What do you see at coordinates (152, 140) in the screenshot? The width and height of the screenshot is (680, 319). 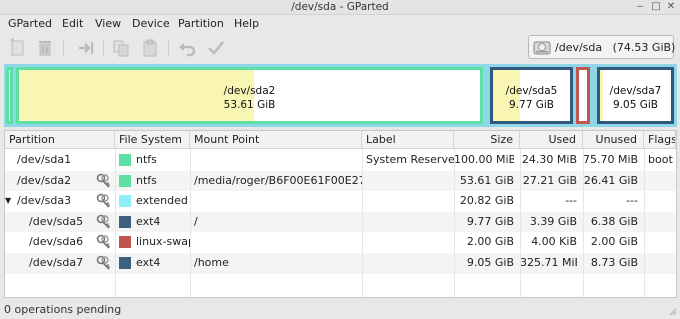 I see `column-header-filesystem: File System` at bounding box center [152, 140].